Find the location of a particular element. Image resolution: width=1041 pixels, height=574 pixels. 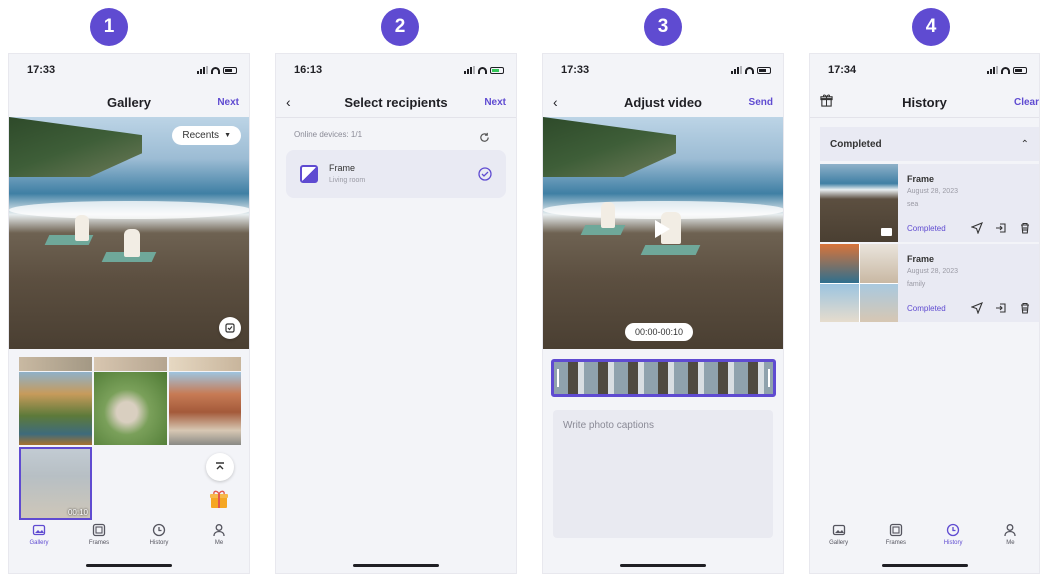

caption-placeholder: Write photo captions is located at coordinates (608, 425).